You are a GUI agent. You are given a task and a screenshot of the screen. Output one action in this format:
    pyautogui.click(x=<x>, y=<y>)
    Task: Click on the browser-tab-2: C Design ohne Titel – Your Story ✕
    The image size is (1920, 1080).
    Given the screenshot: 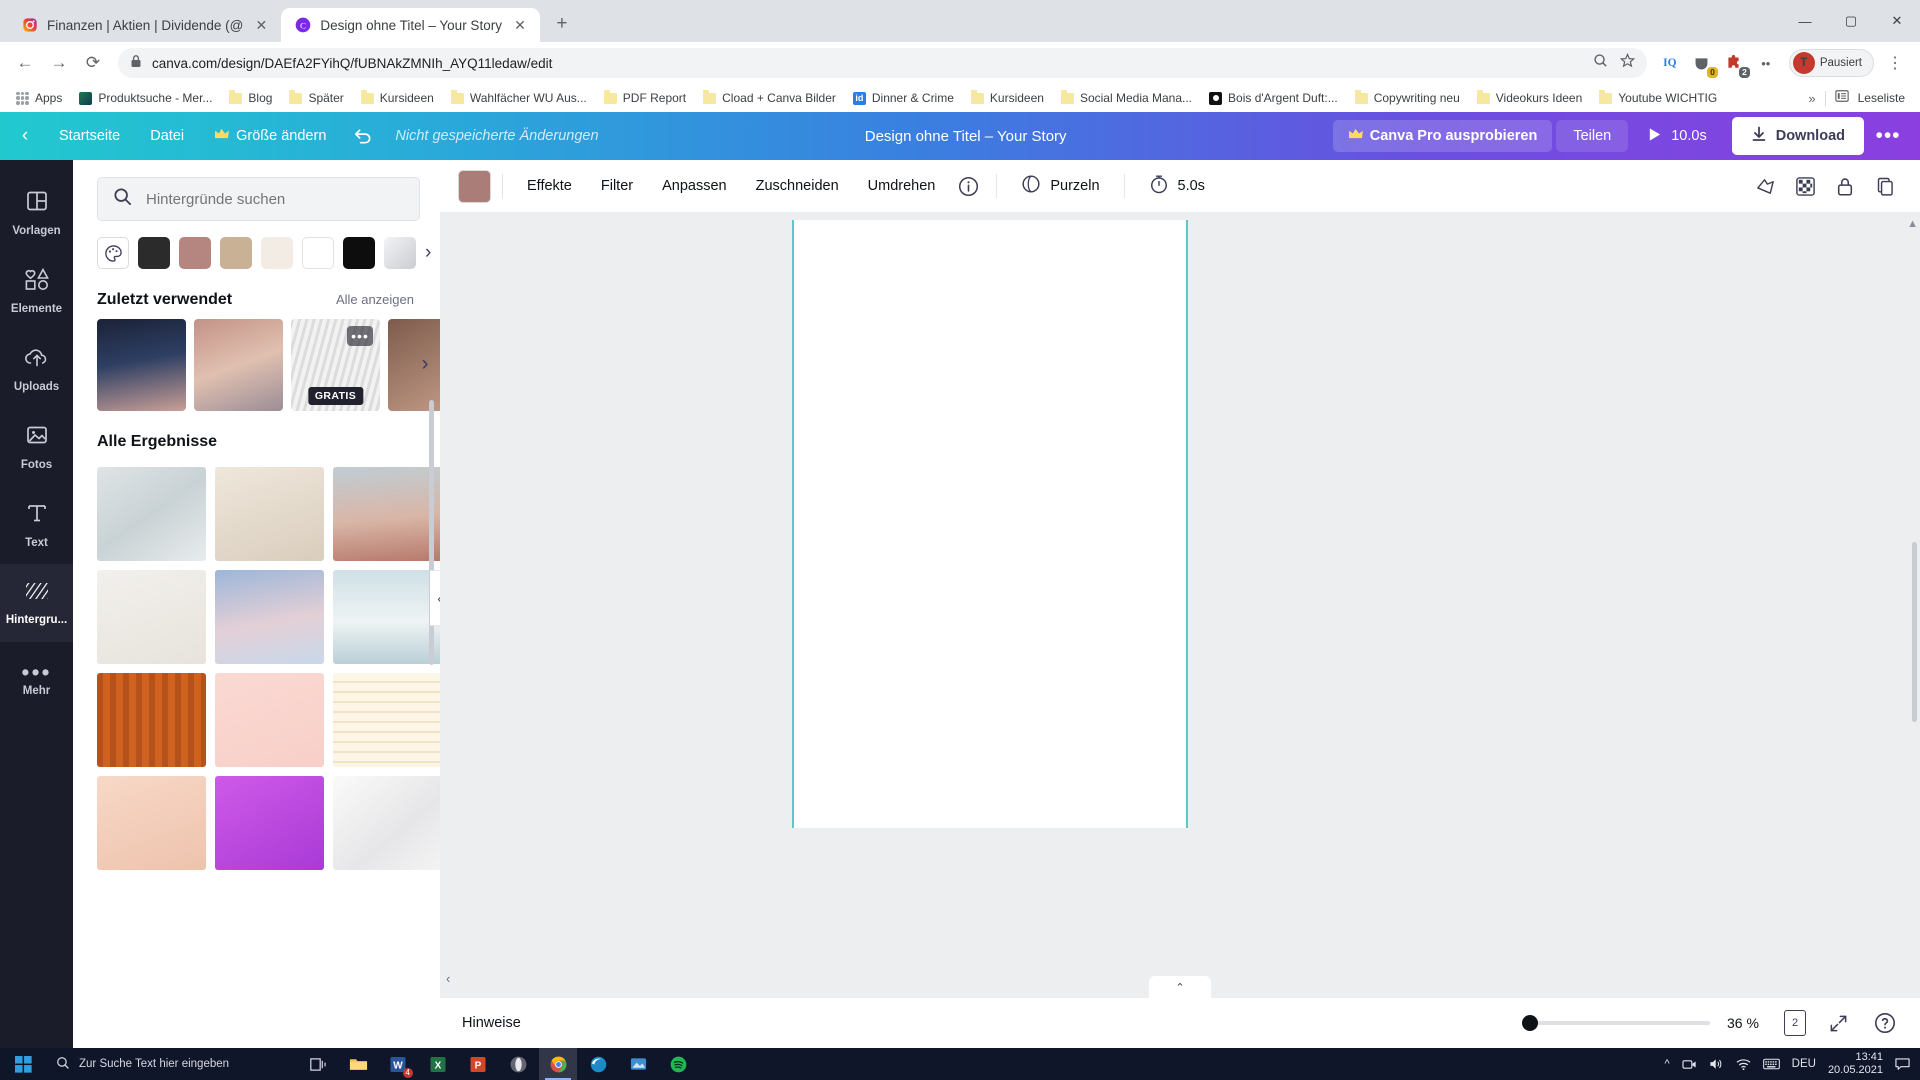 What is the action you would take?
    pyautogui.click(x=410, y=25)
    